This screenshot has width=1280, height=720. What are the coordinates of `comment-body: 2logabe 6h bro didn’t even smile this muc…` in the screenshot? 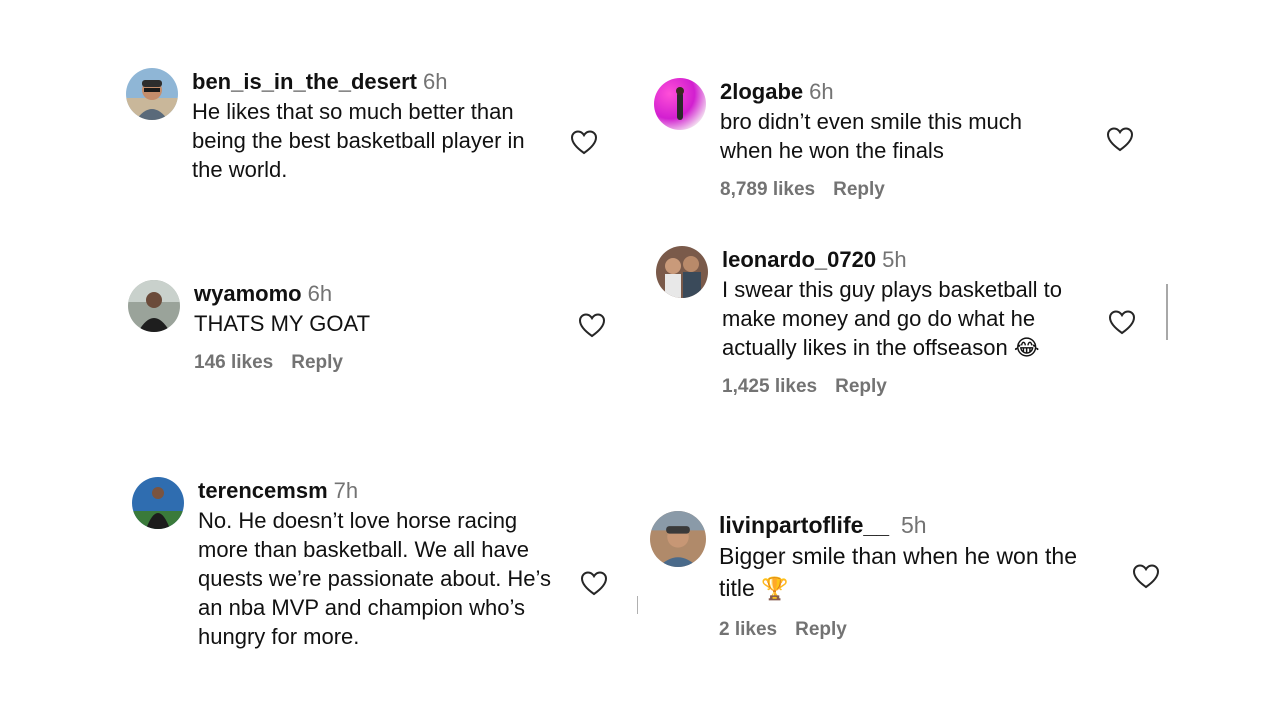 It's located at (900, 139).